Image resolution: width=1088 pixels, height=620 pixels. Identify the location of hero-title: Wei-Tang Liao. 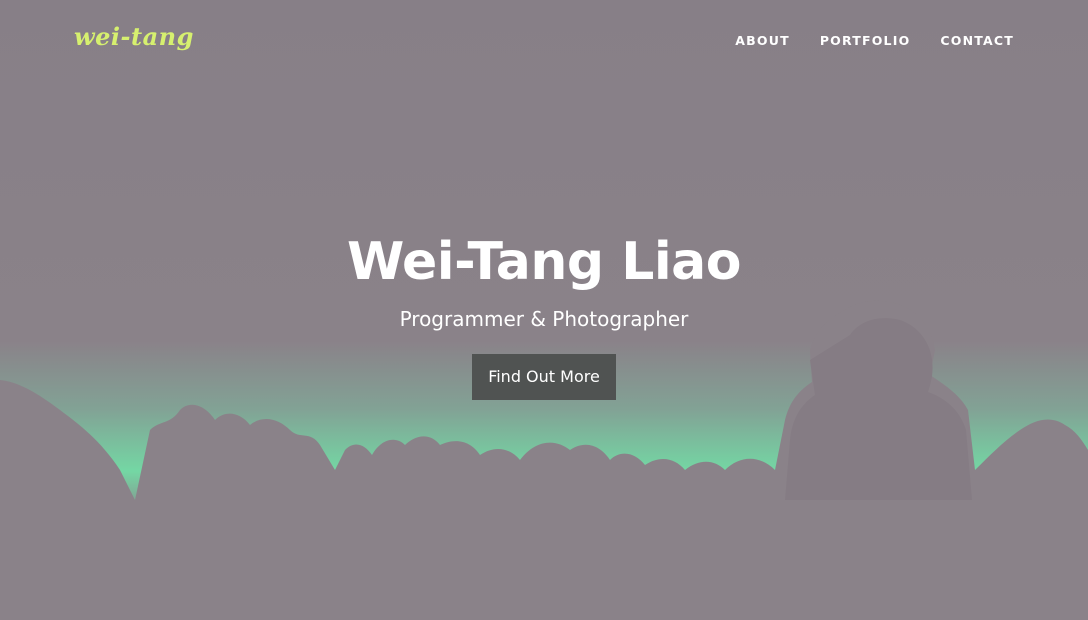
(544, 262).